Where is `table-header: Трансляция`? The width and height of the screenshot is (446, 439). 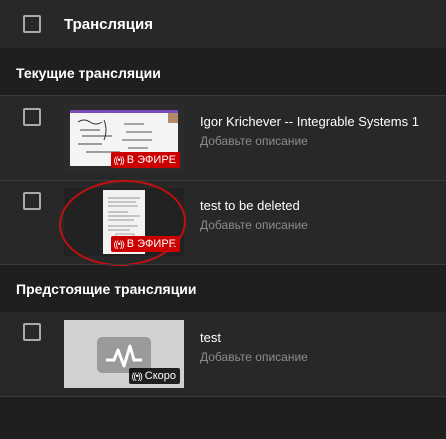 table-header: Трансляция is located at coordinates (223, 24).